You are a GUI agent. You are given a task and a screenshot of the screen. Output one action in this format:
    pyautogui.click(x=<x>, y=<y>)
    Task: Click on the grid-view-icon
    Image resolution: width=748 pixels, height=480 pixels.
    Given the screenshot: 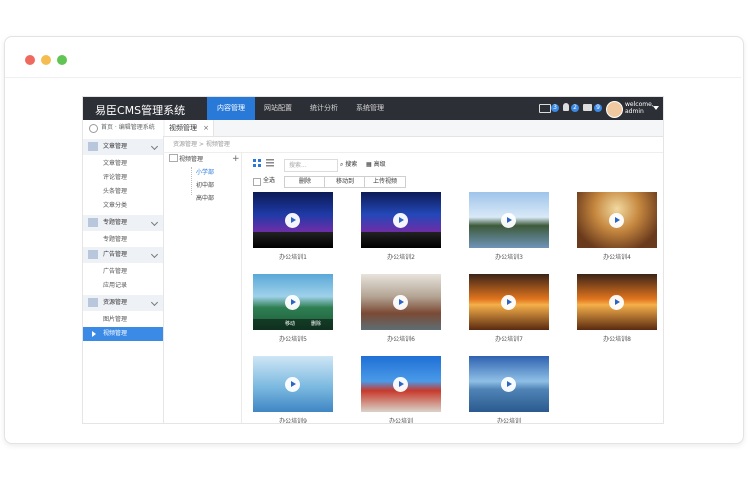 What is the action you would take?
    pyautogui.click(x=257, y=163)
    